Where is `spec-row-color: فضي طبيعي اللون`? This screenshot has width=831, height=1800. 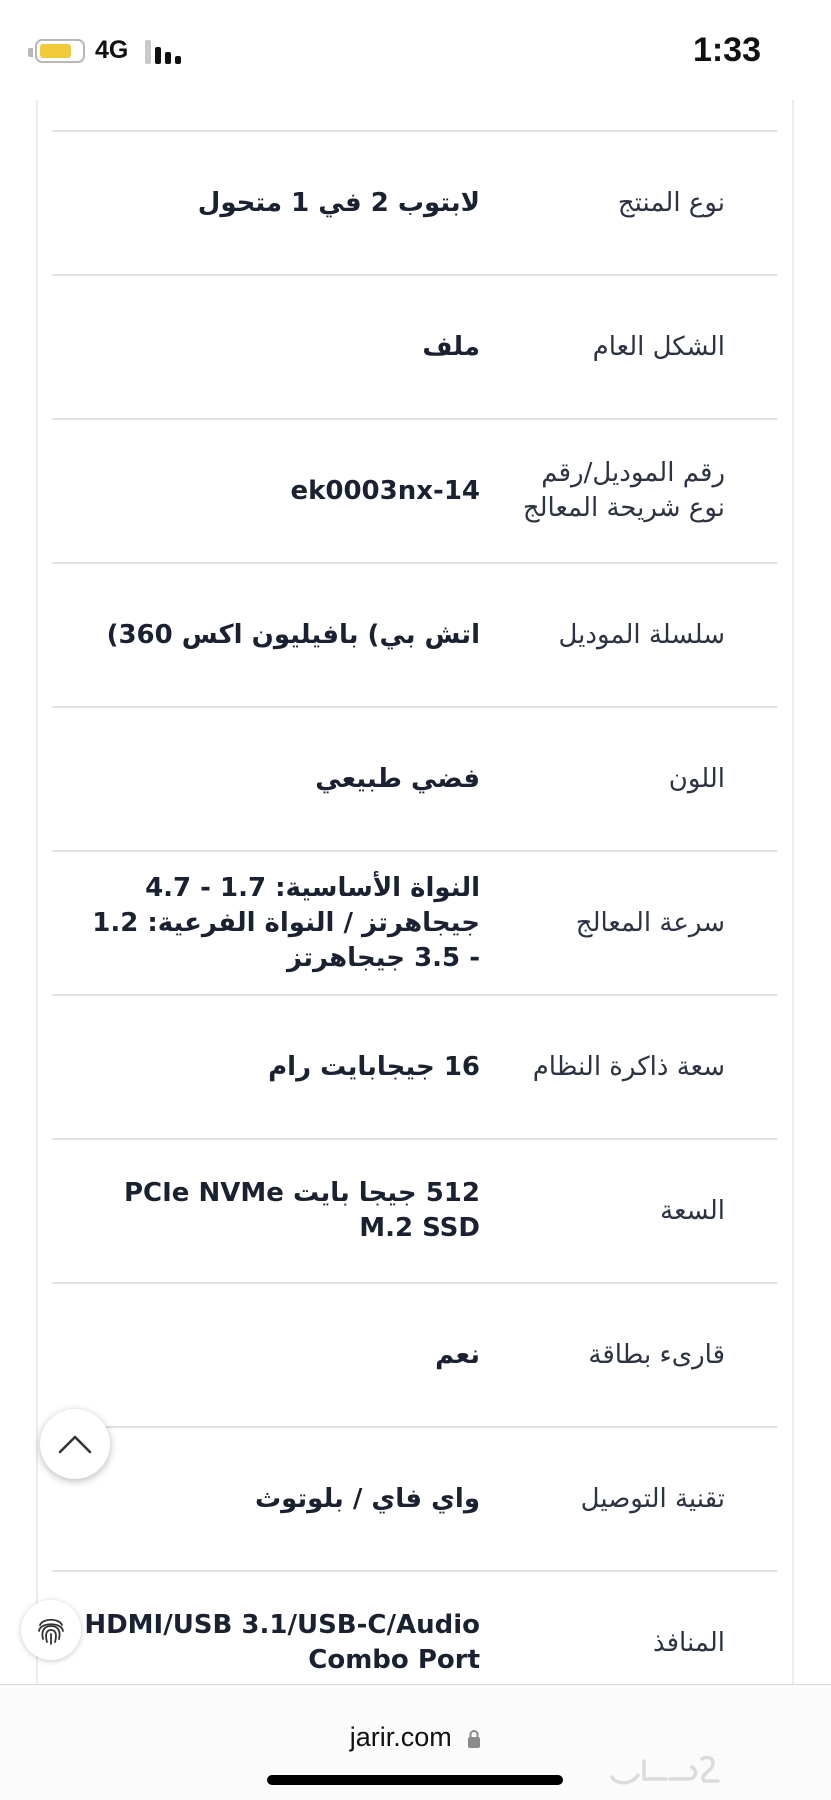
spec-row-color: فضي طبيعي اللون is located at coordinates (414, 780).